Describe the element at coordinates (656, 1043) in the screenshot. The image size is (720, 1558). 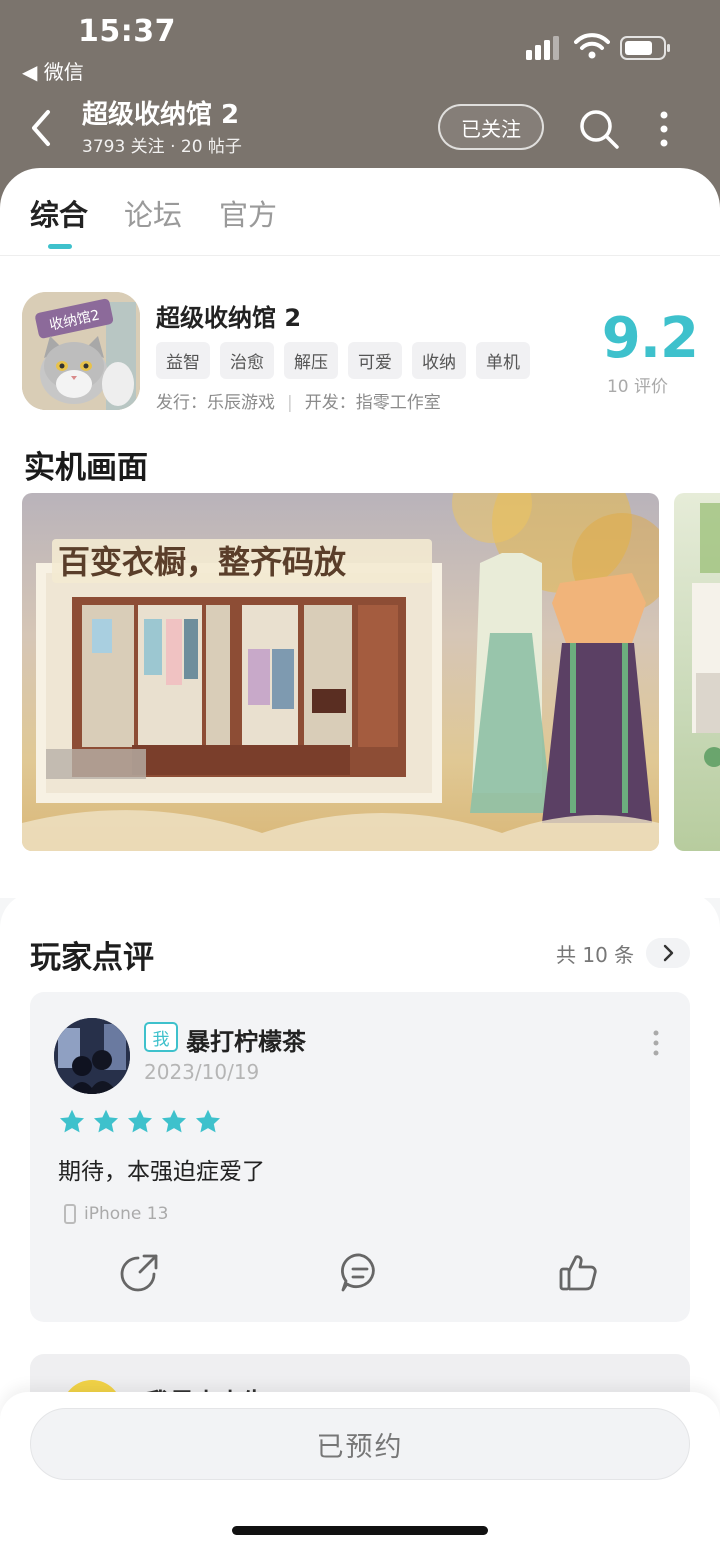
I see `review-more-icon` at that location.